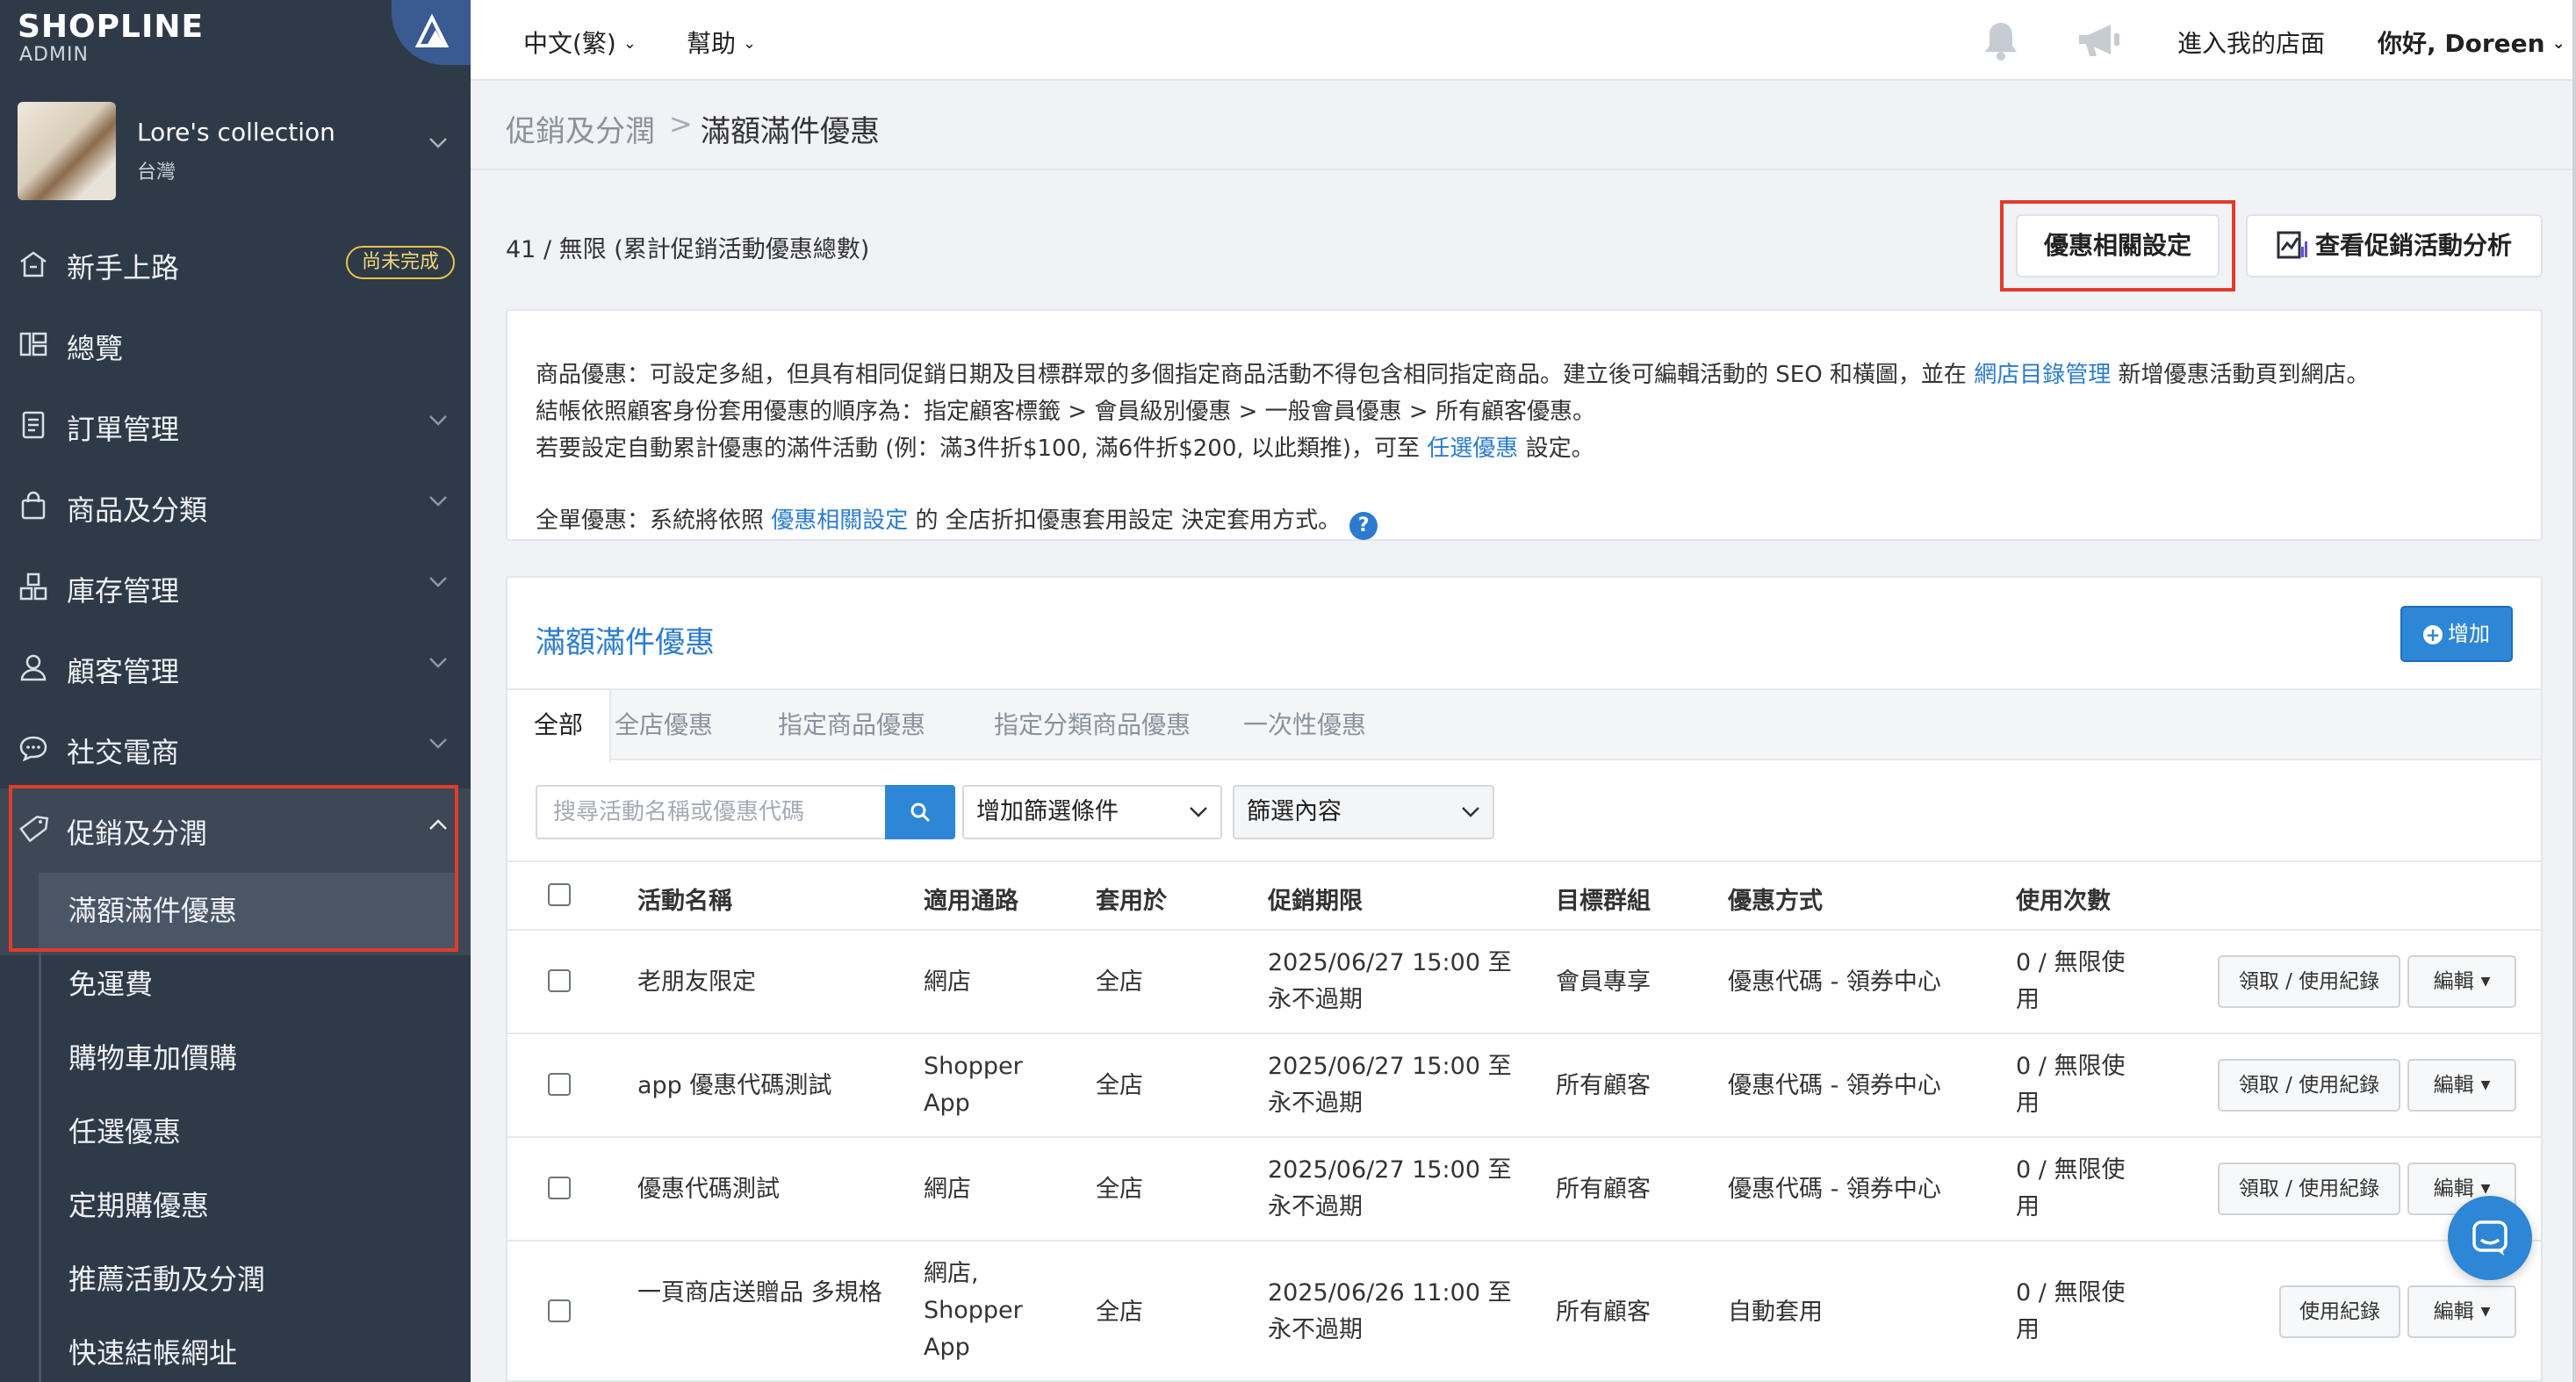  Describe the element at coordinates (244, 35) in the screenshot. I see `brand: SHOPLINE ADMIN` at that location.